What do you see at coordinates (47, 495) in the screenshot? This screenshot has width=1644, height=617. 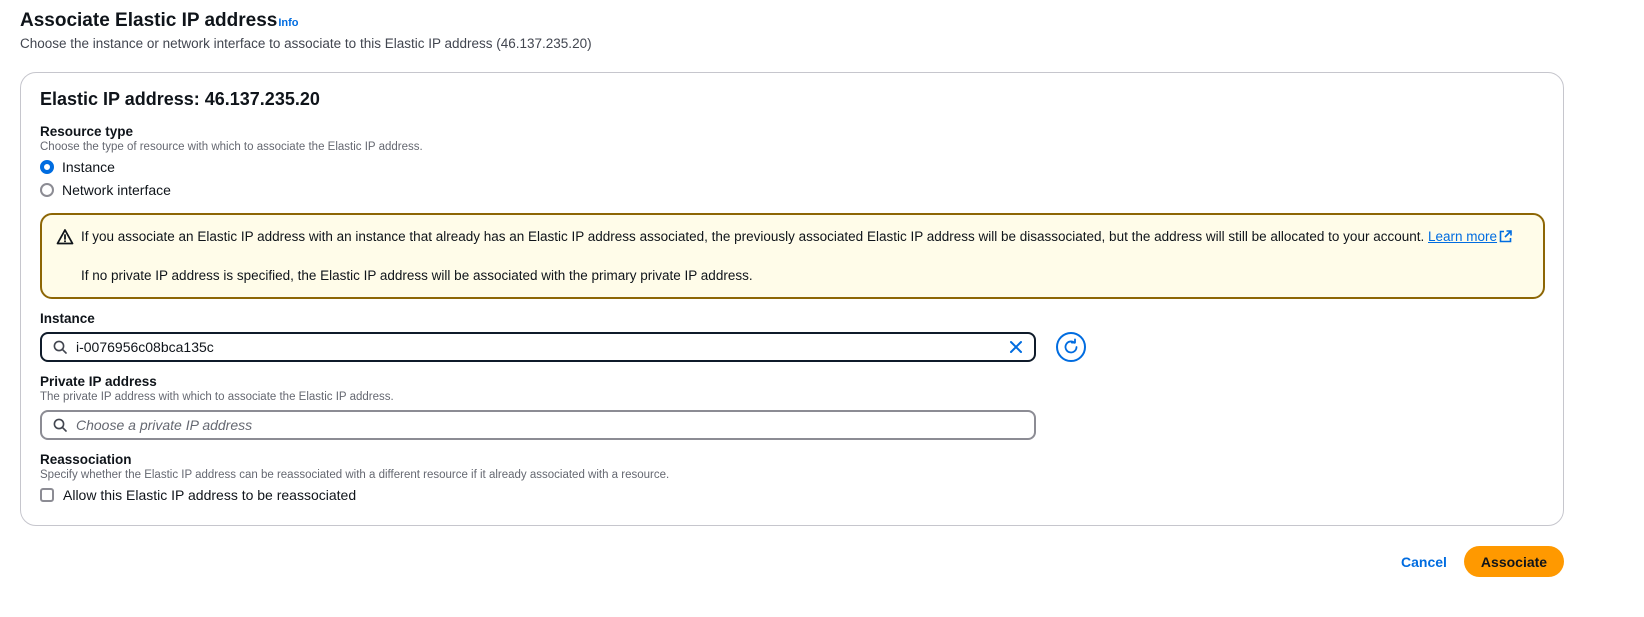 I see `reassociation-checkbox` at bounding box center [47, 495].